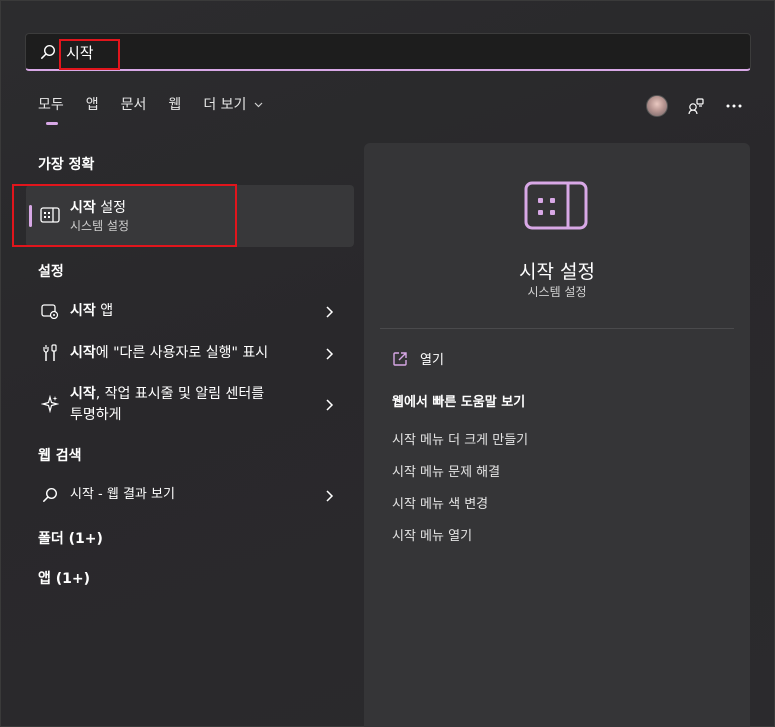  I want to click on help-link: 시작 메뉴 색 변경, so click(440, 502).